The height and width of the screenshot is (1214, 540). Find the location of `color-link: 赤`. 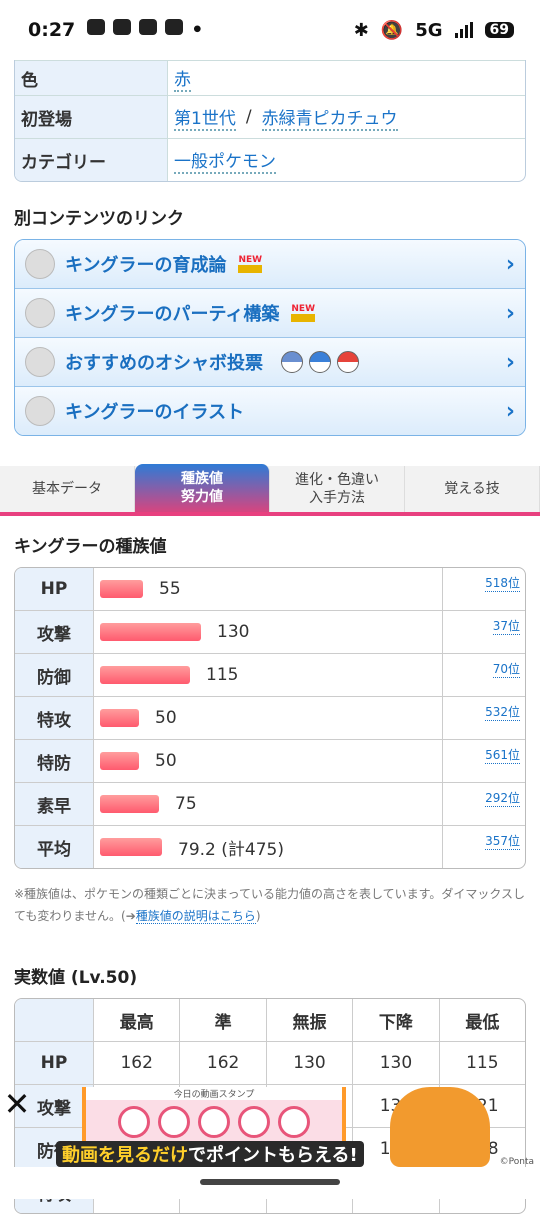

color-link: 赤 is located at coordinates (182, 78).